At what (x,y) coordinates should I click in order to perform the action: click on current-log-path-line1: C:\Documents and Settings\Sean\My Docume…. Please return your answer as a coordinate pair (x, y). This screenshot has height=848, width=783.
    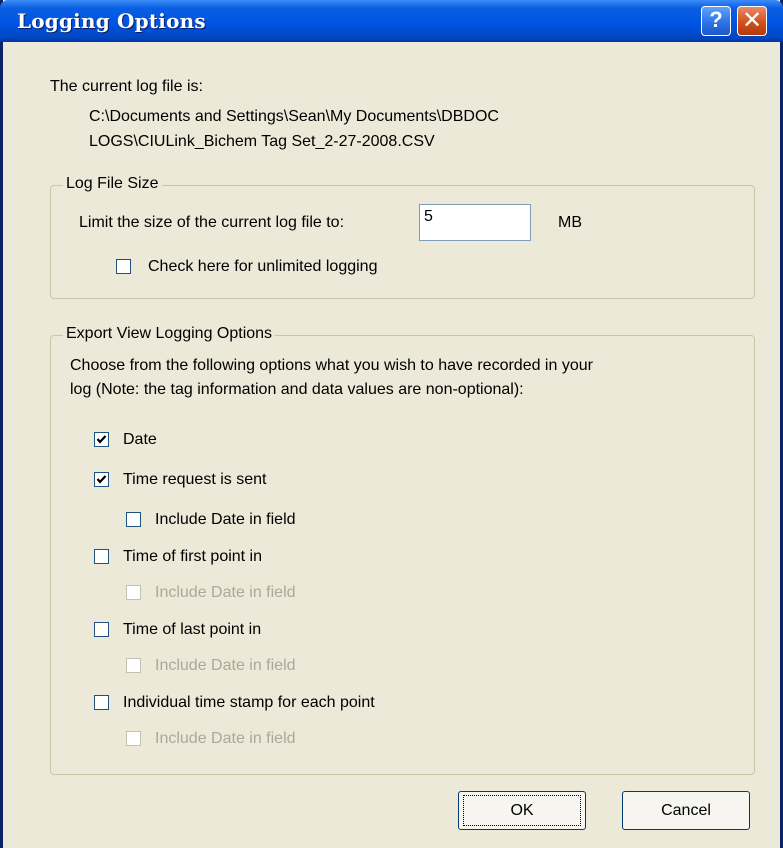
    Looking at the image, I should click on (294, 116).